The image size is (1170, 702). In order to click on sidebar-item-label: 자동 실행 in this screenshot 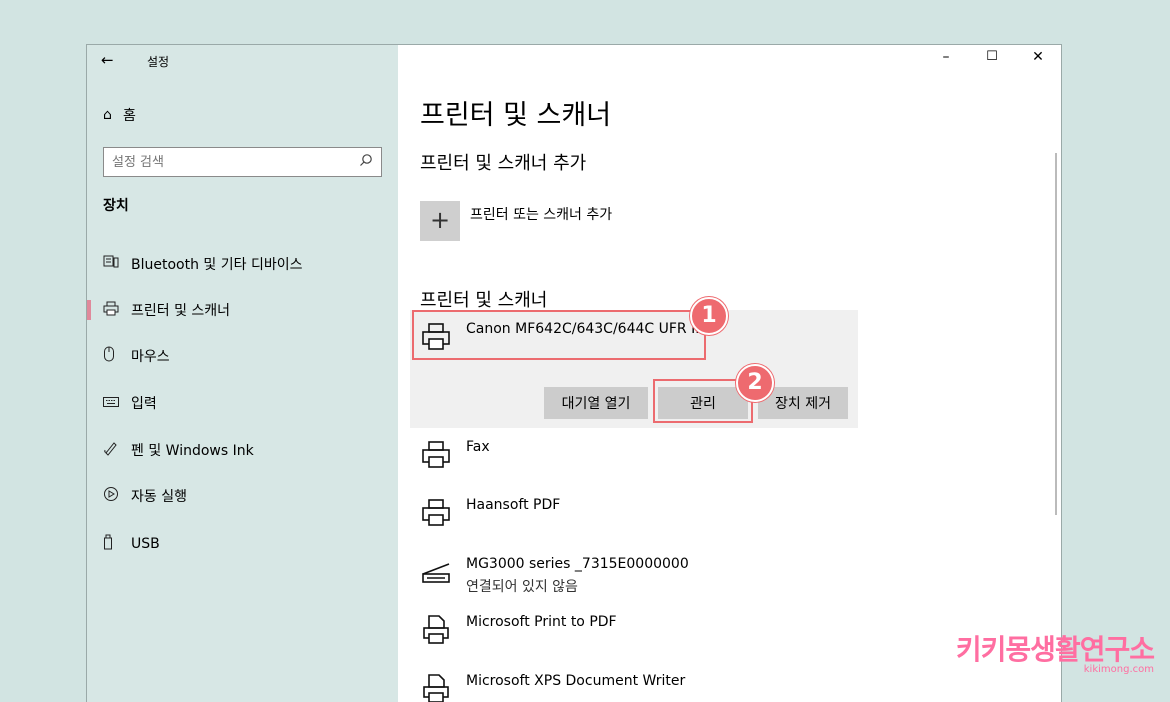, I will do `click(159, 497)`.